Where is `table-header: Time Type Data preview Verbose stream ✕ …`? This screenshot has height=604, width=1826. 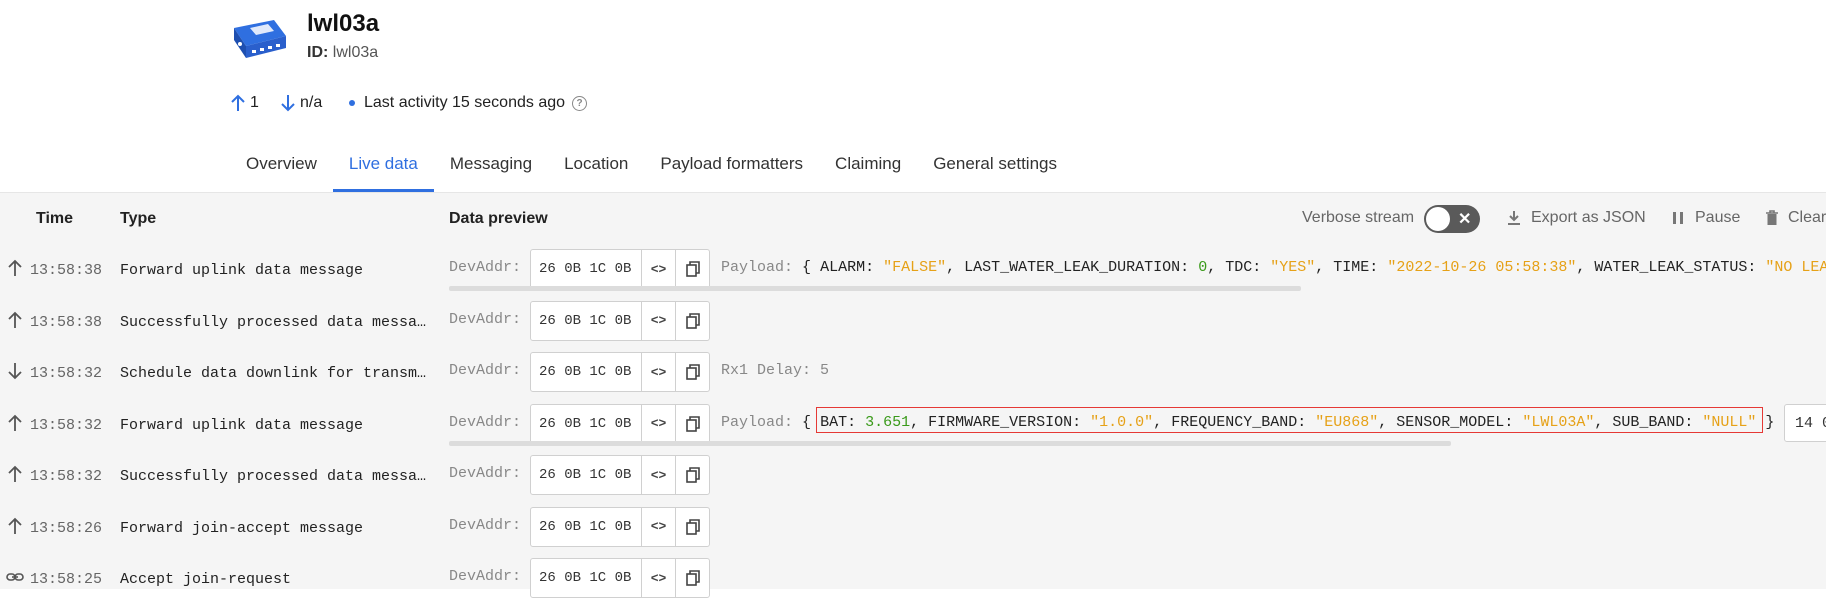 table-header: Time Type Data preview Verbose stream ✕ … is located at coordinates (913, 219).